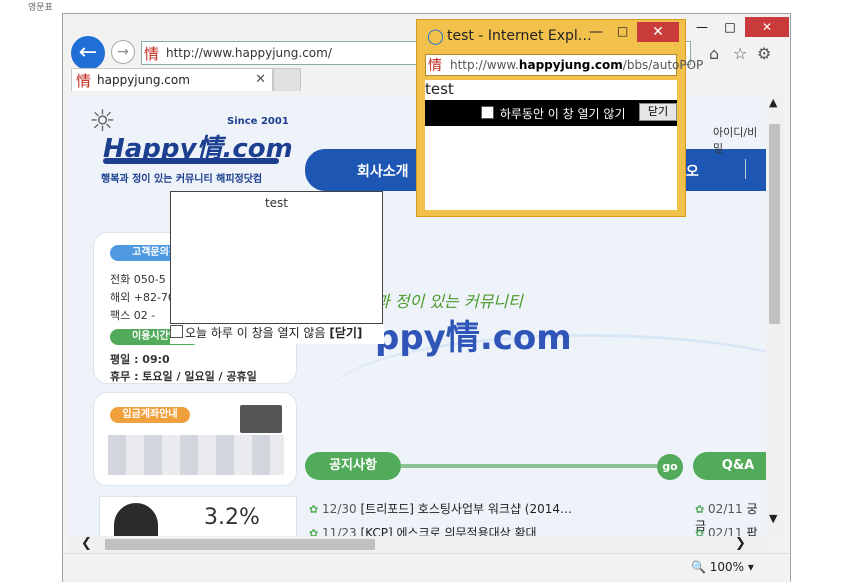 This screenshot has height=582, width=852. Describe the element at coordinates (86, 543) in the screenshot. I see `scroll-left-icon: ❮` at that location.